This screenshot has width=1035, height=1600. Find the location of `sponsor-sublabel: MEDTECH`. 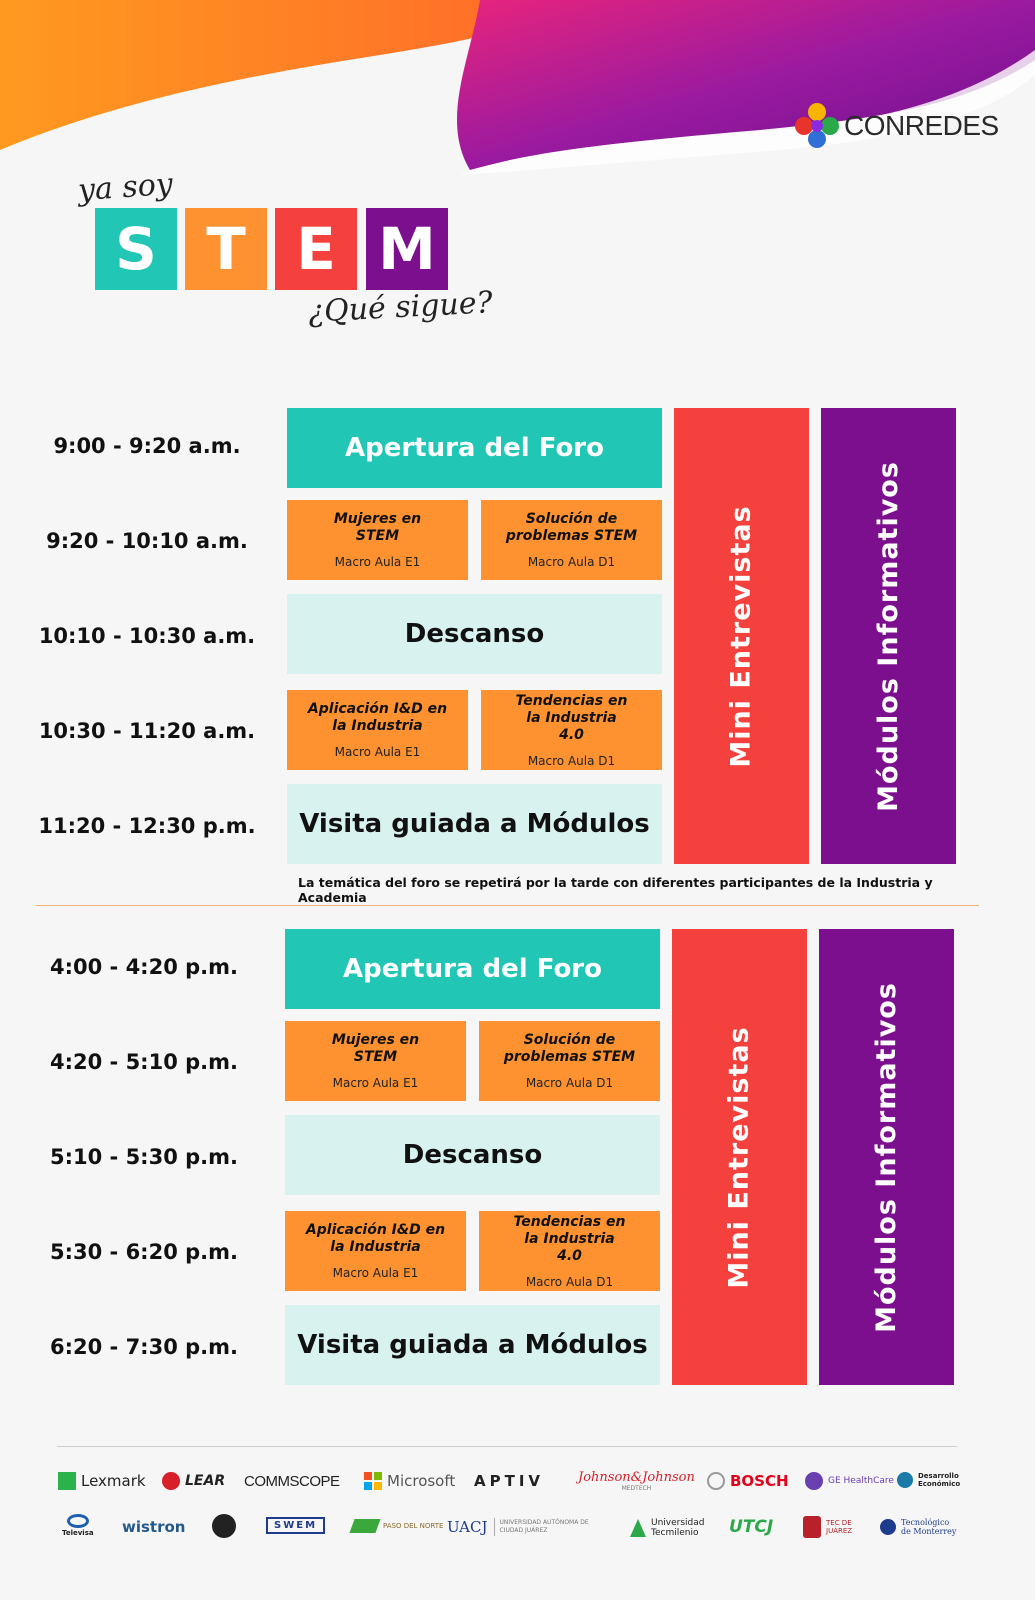

sponsor-sublabel: MEDTECH is located at coordinates (636, 1488).